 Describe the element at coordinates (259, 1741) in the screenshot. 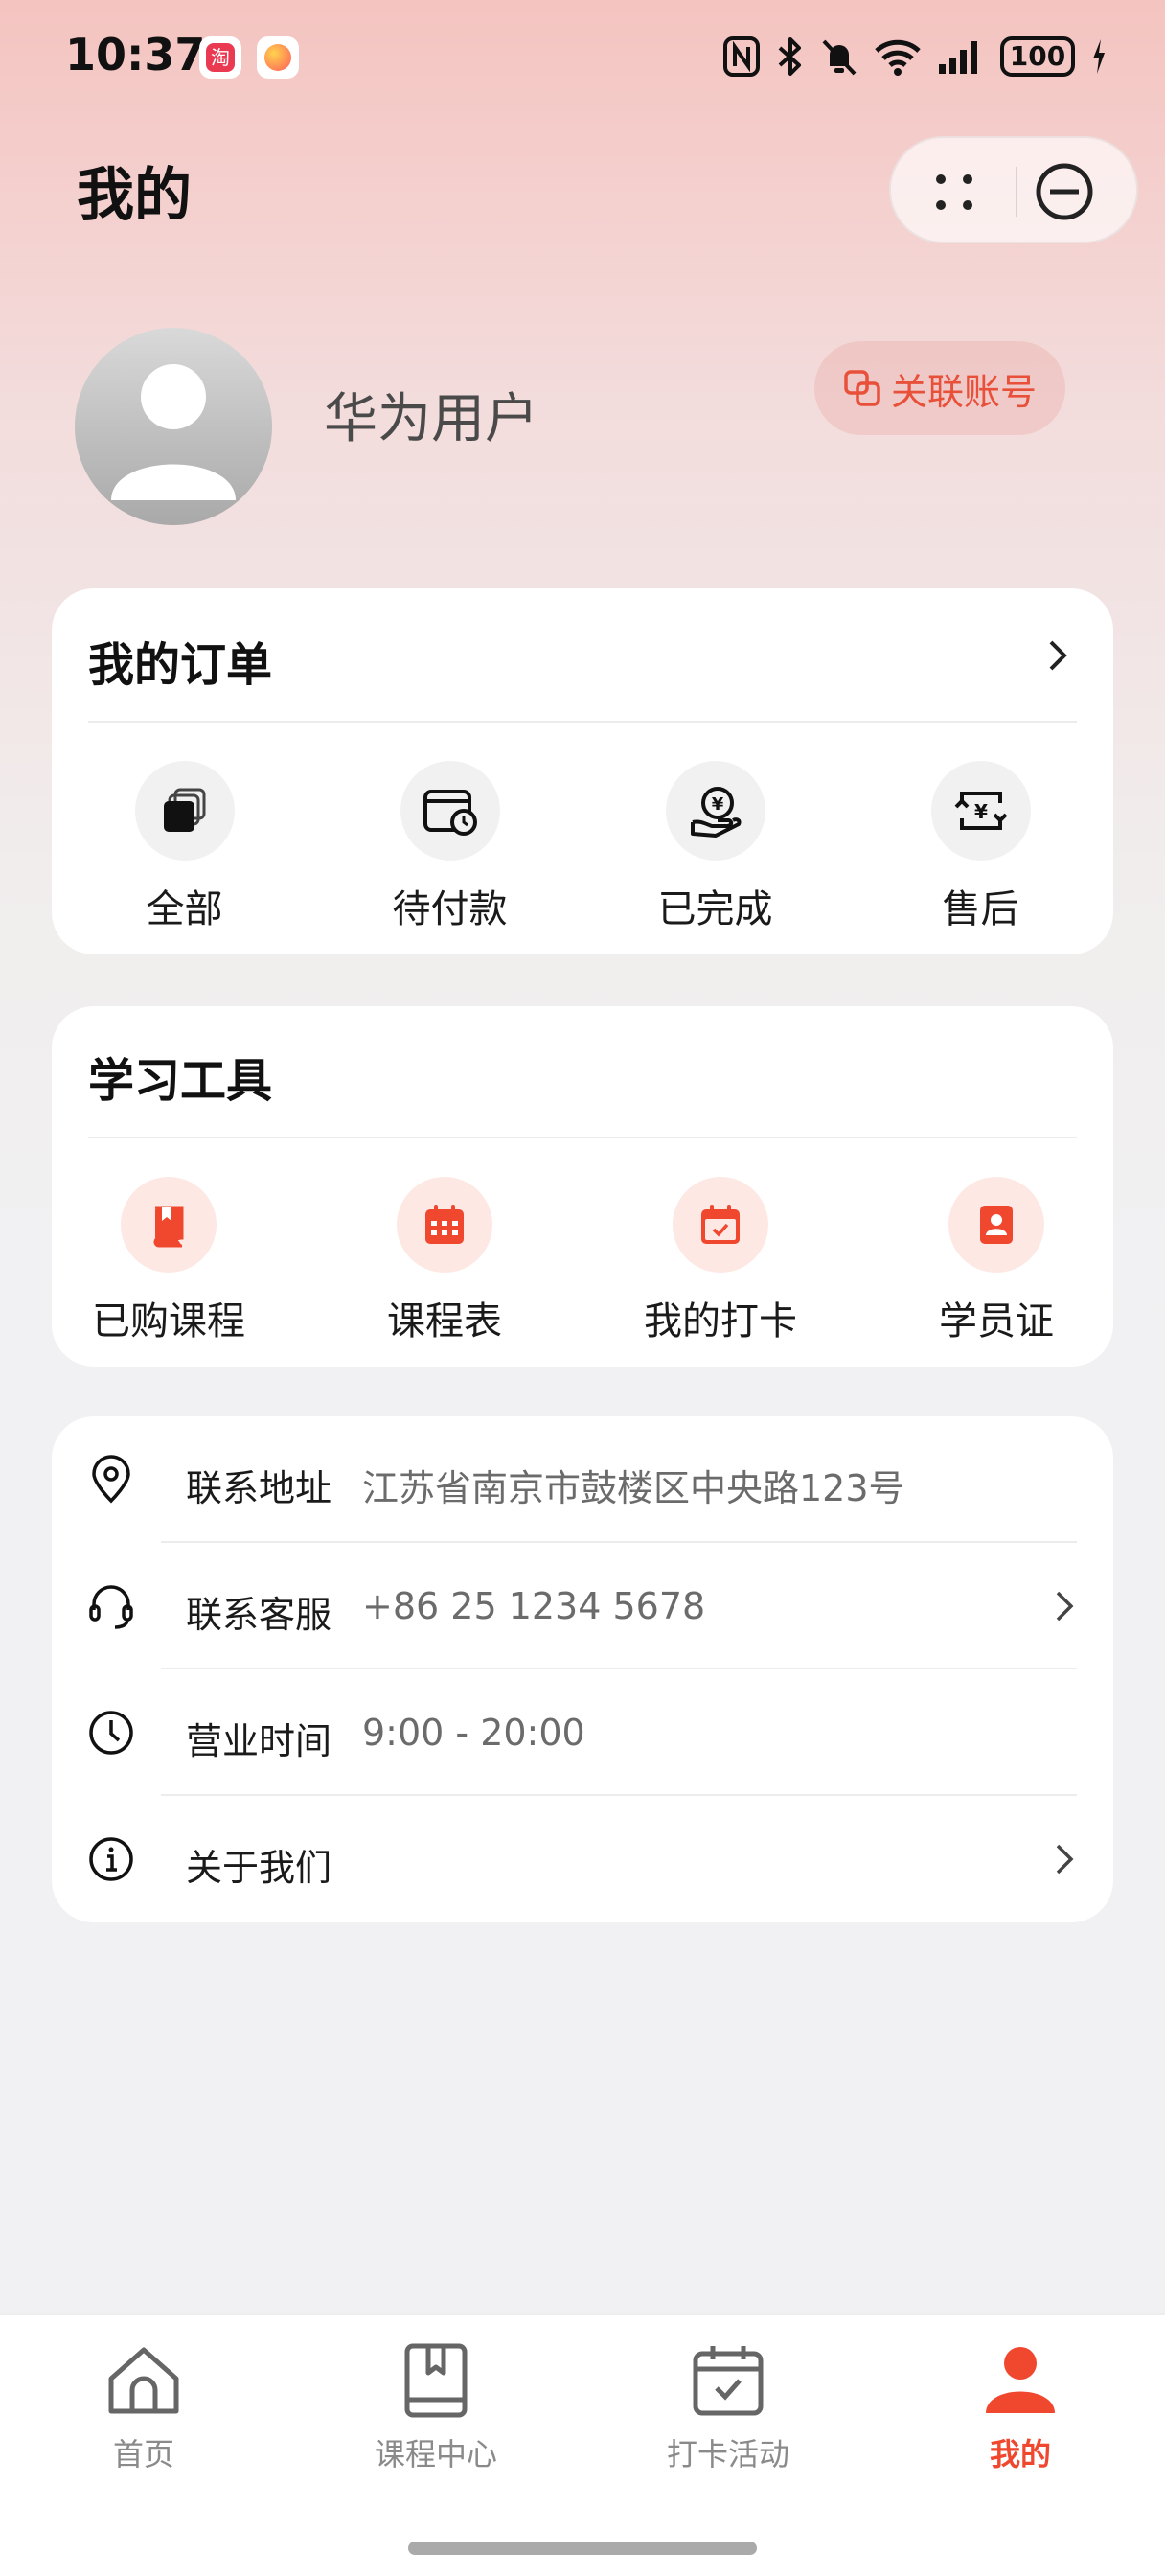

I see `business-hours-label: 营业时间` at that location.